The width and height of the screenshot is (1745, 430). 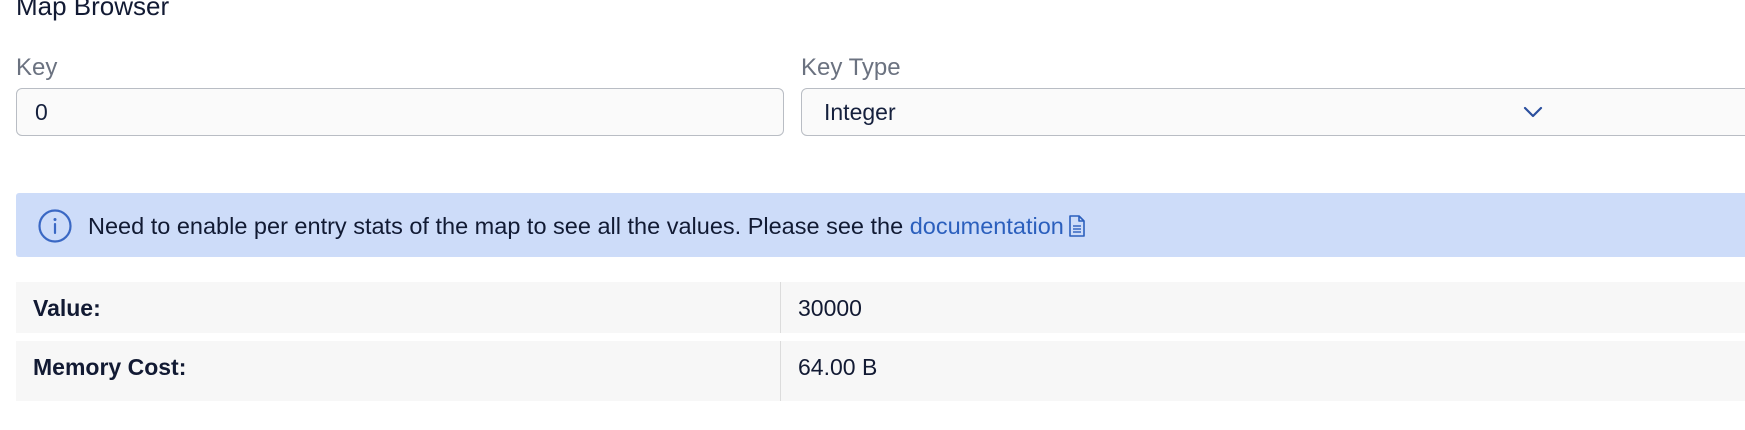 I want to click on documentation-link-text: documentation, so click(x=986, y=226).